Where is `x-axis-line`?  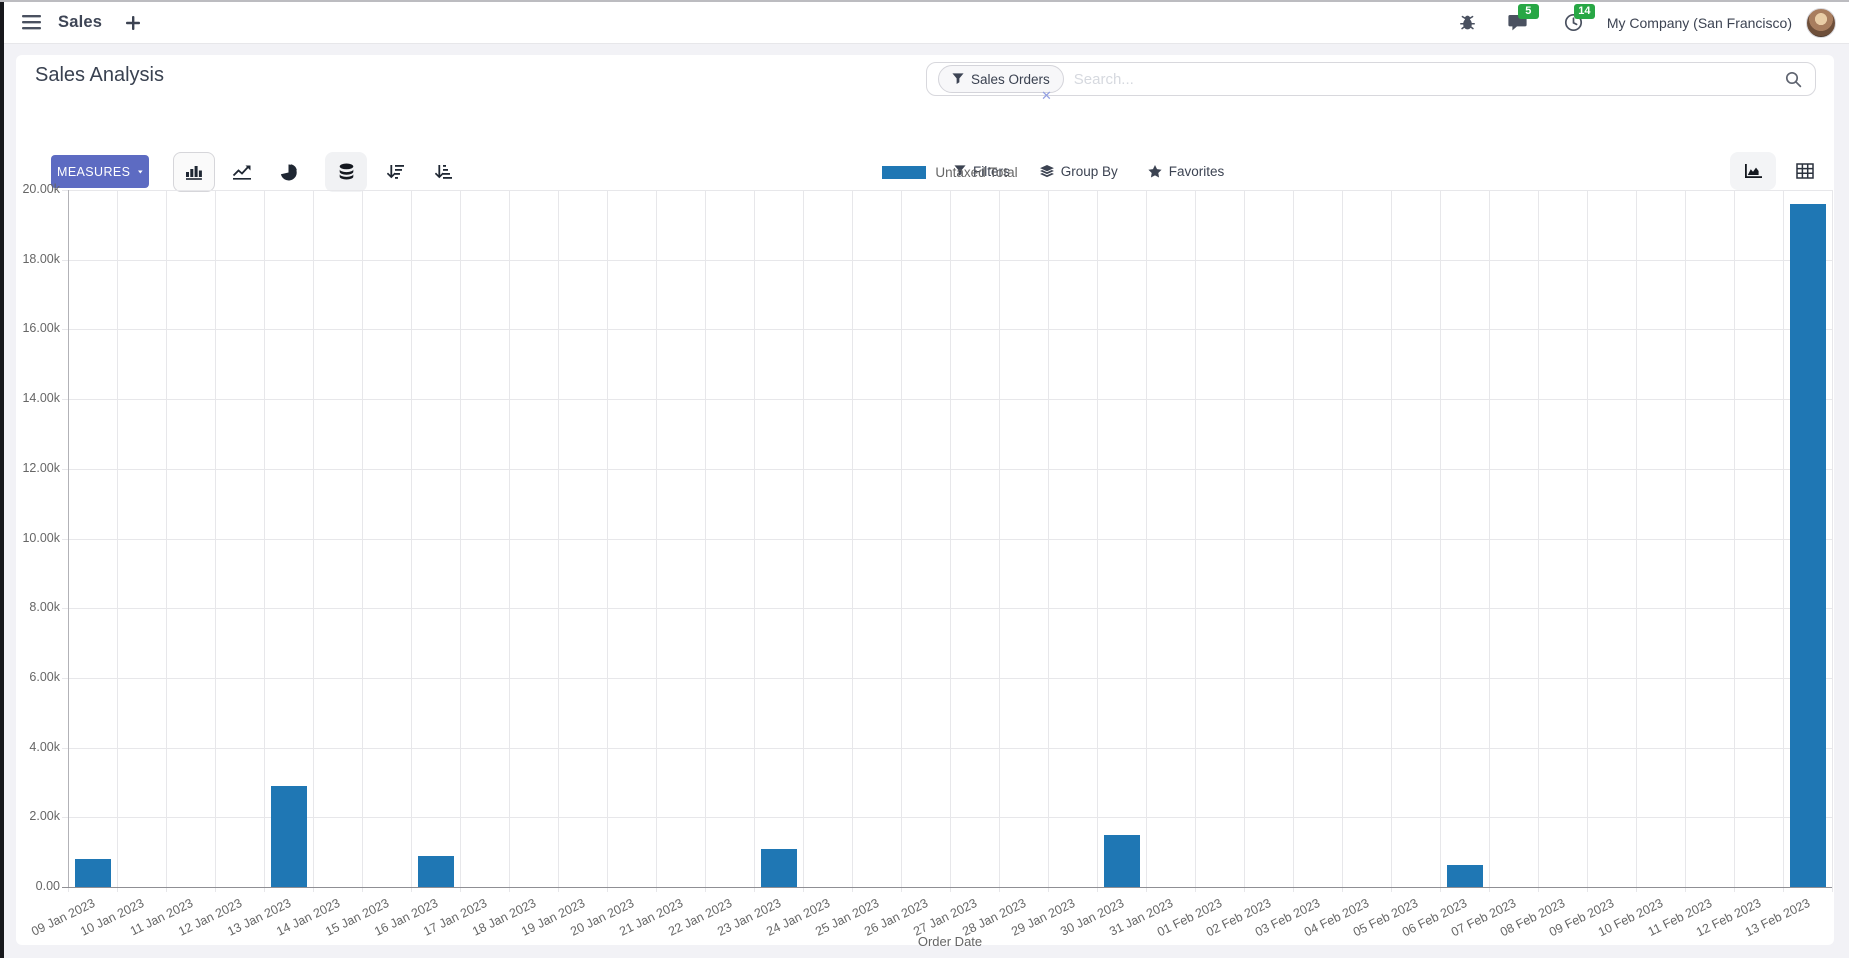
x-axis-line is located at coordinates (947, 887).